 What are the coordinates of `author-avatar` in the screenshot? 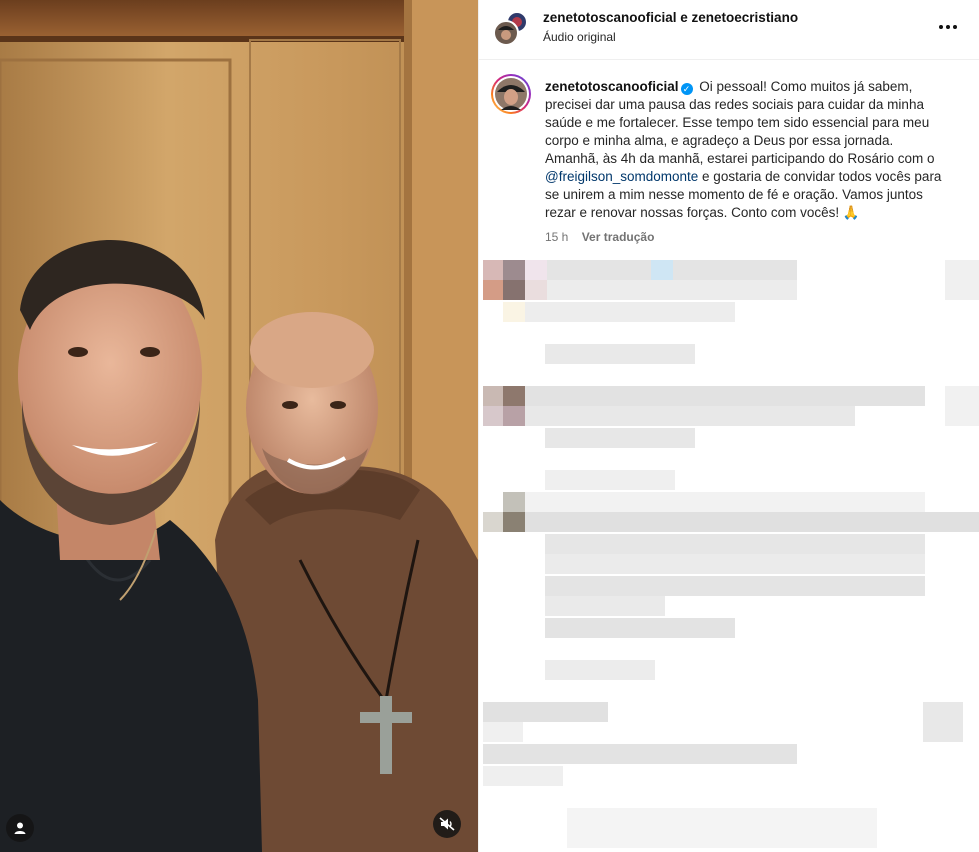 It's located at (511, 94).